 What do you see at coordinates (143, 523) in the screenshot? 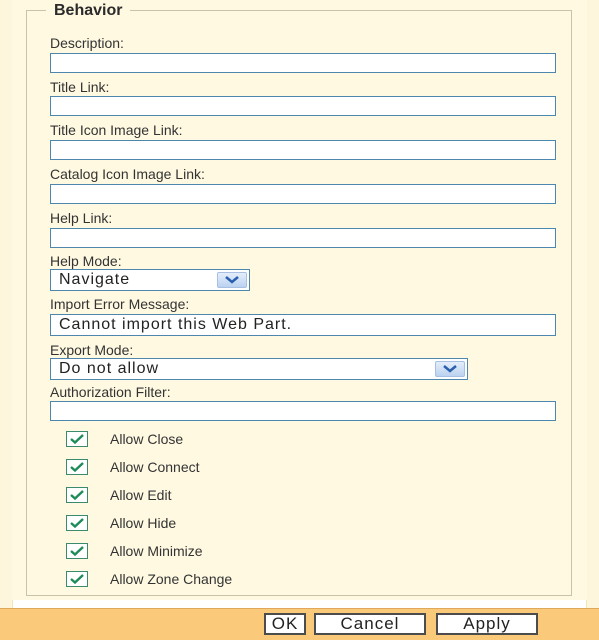
I see `allow-hide-label: Allow Hide` at bounding box center [143, 523].